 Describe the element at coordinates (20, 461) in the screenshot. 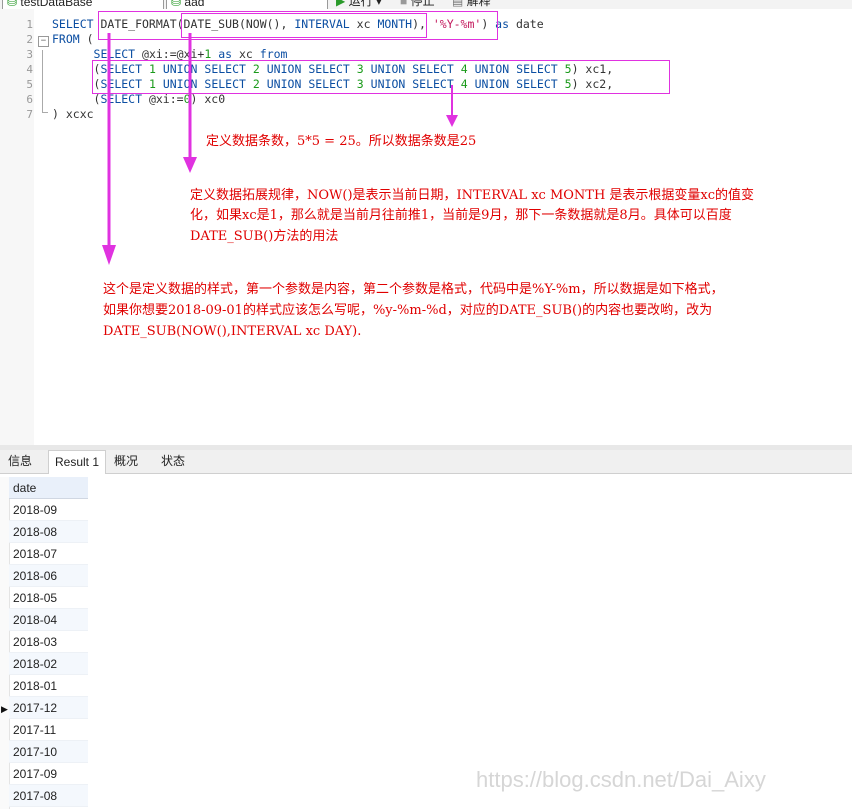

I see `tab-info: 信息` at that location.